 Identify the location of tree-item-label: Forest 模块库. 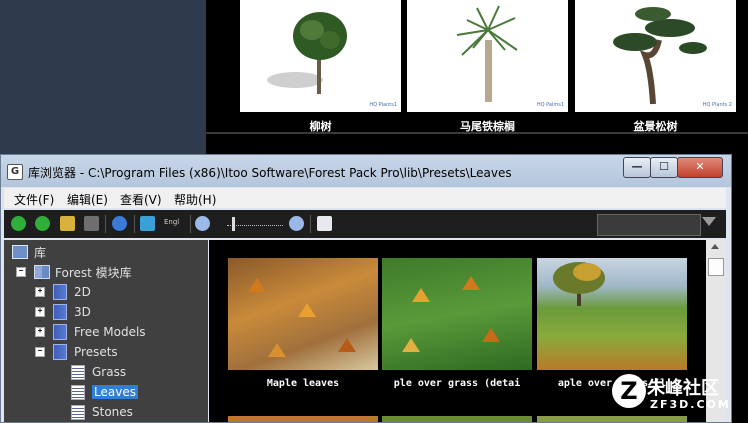
(93, 272).